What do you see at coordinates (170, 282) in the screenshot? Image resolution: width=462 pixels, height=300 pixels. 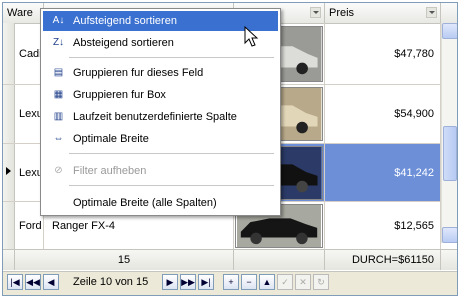 I see `next-record-button: ▶` at bounding box center [170, 282].